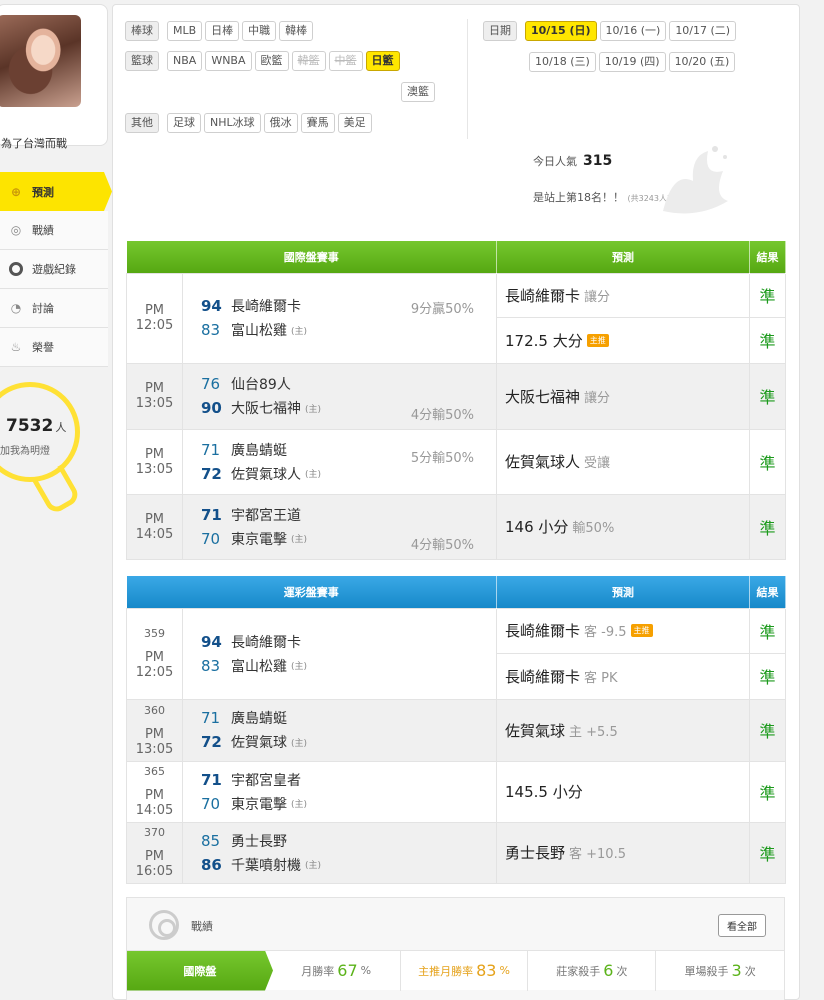  What do you see at coordinates (56, 191) in the screenshot?
I see `sidebar-item-0: ⊕ 預測` at bounding box center [56, 191].